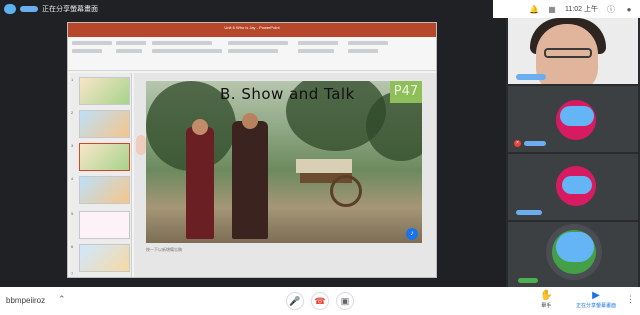 The image size is (640, 315). I want to click on presenter-name, so click(29, 9).